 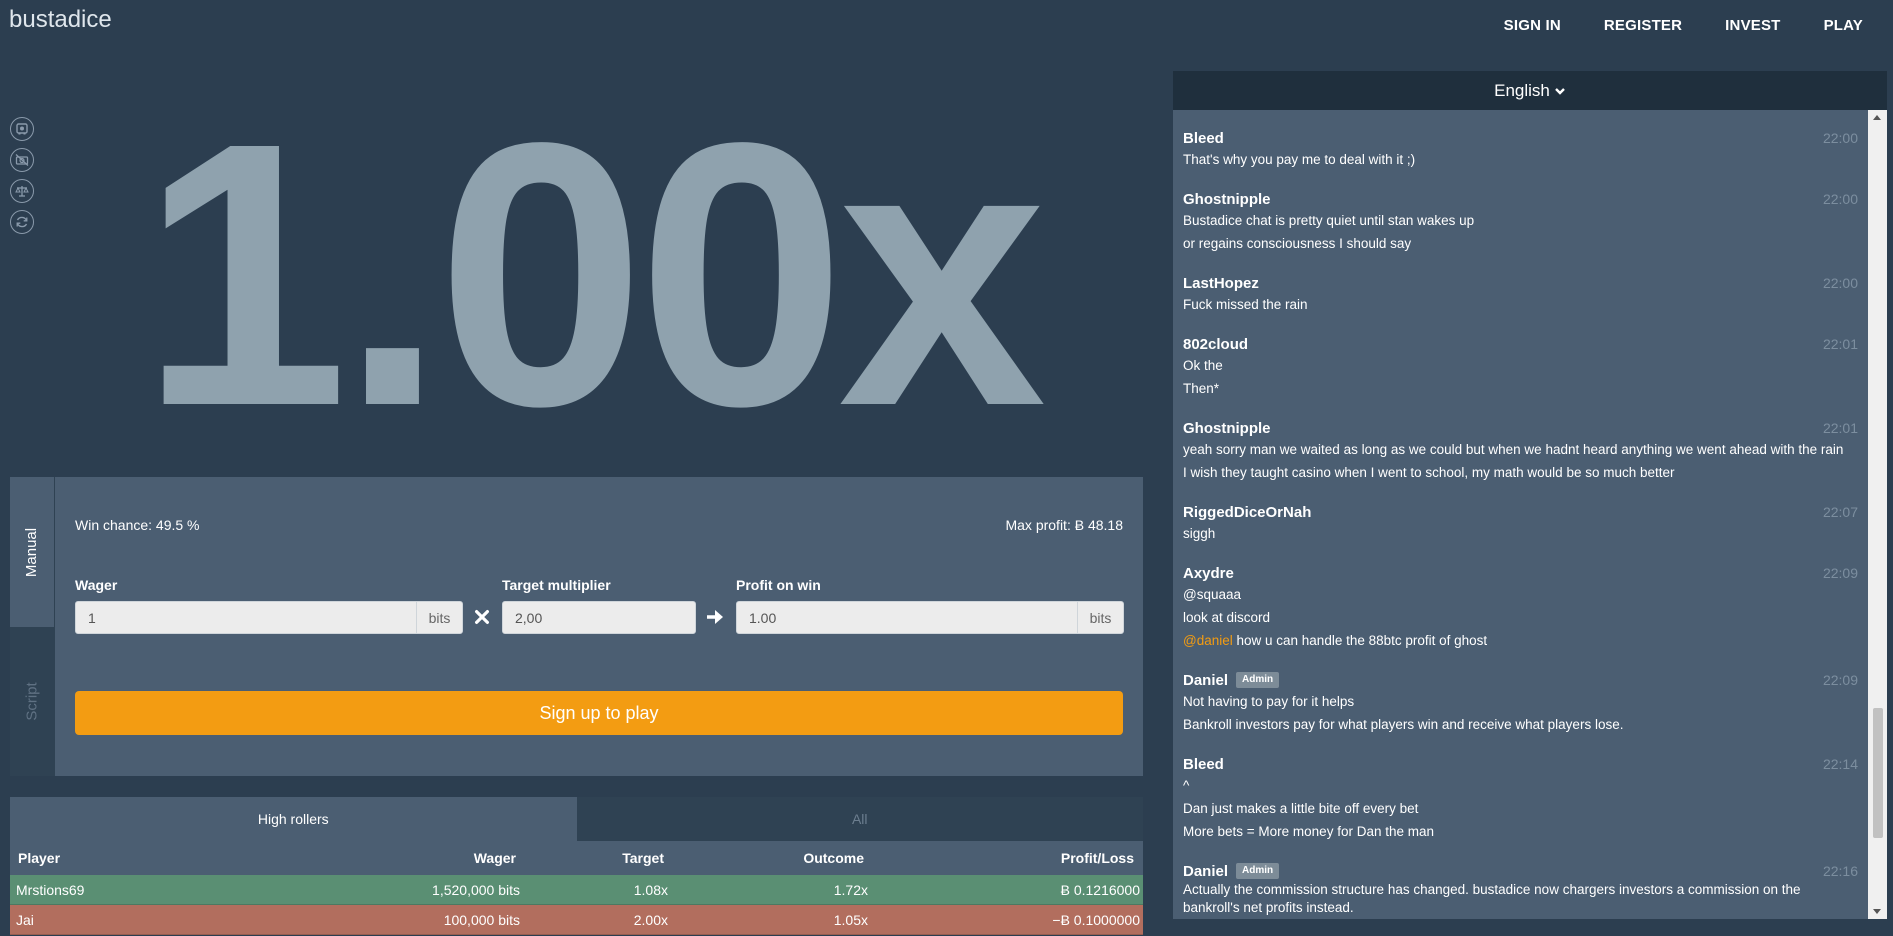 What do you see at coordinates (1698, 25) in the screenshot?
I see `top-nav: SIGN IN REGISTER INVEST PLAY` at bounding box center [1698, 25].